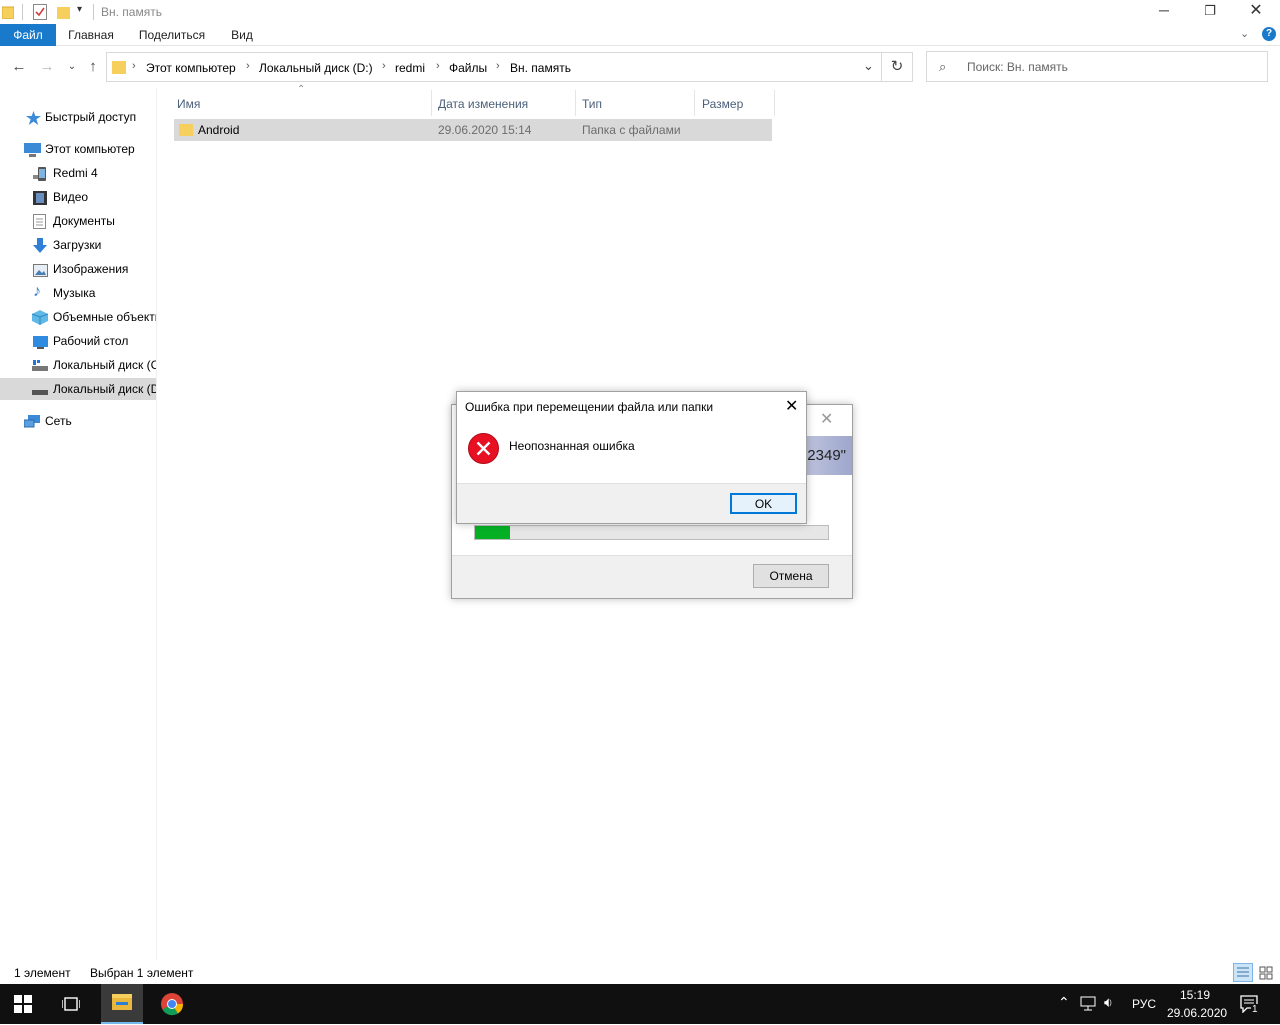 The width and height of the screenshot is (1280, 1025). I want to click on error-dialog-title: Ошибка при перемещении файла или папки, so click(589, 407).